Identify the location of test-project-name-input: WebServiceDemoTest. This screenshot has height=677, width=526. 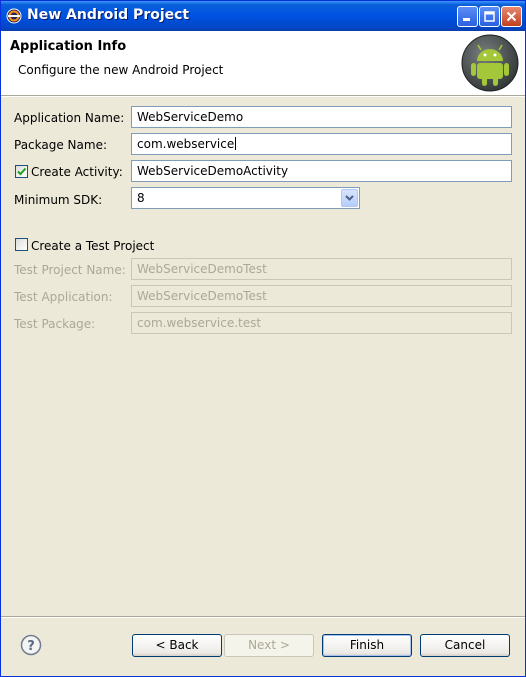
(321, 269).